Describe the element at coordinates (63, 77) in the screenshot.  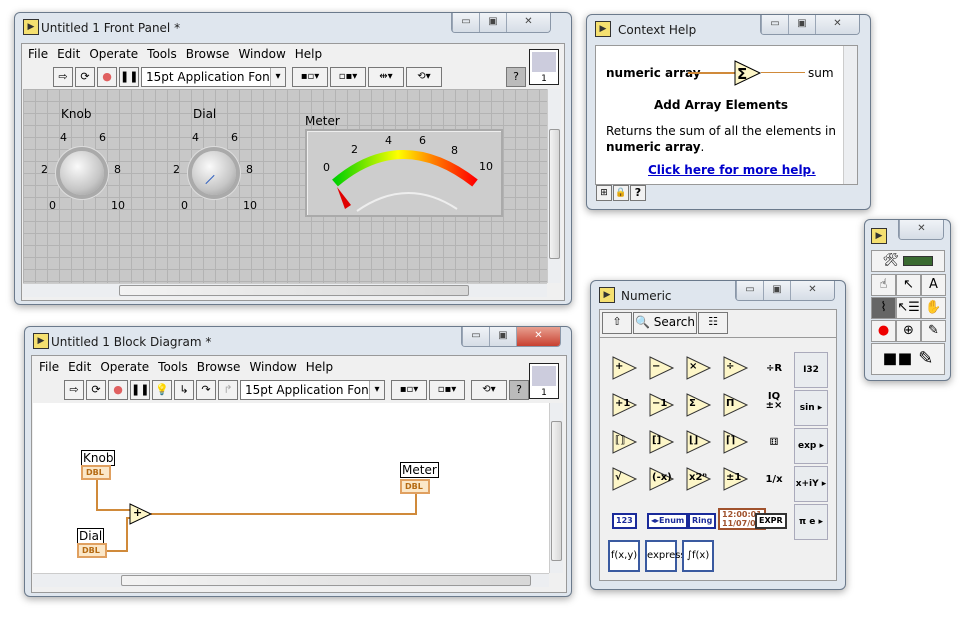
I see `run-arrow-icon: ⇨` at that location.